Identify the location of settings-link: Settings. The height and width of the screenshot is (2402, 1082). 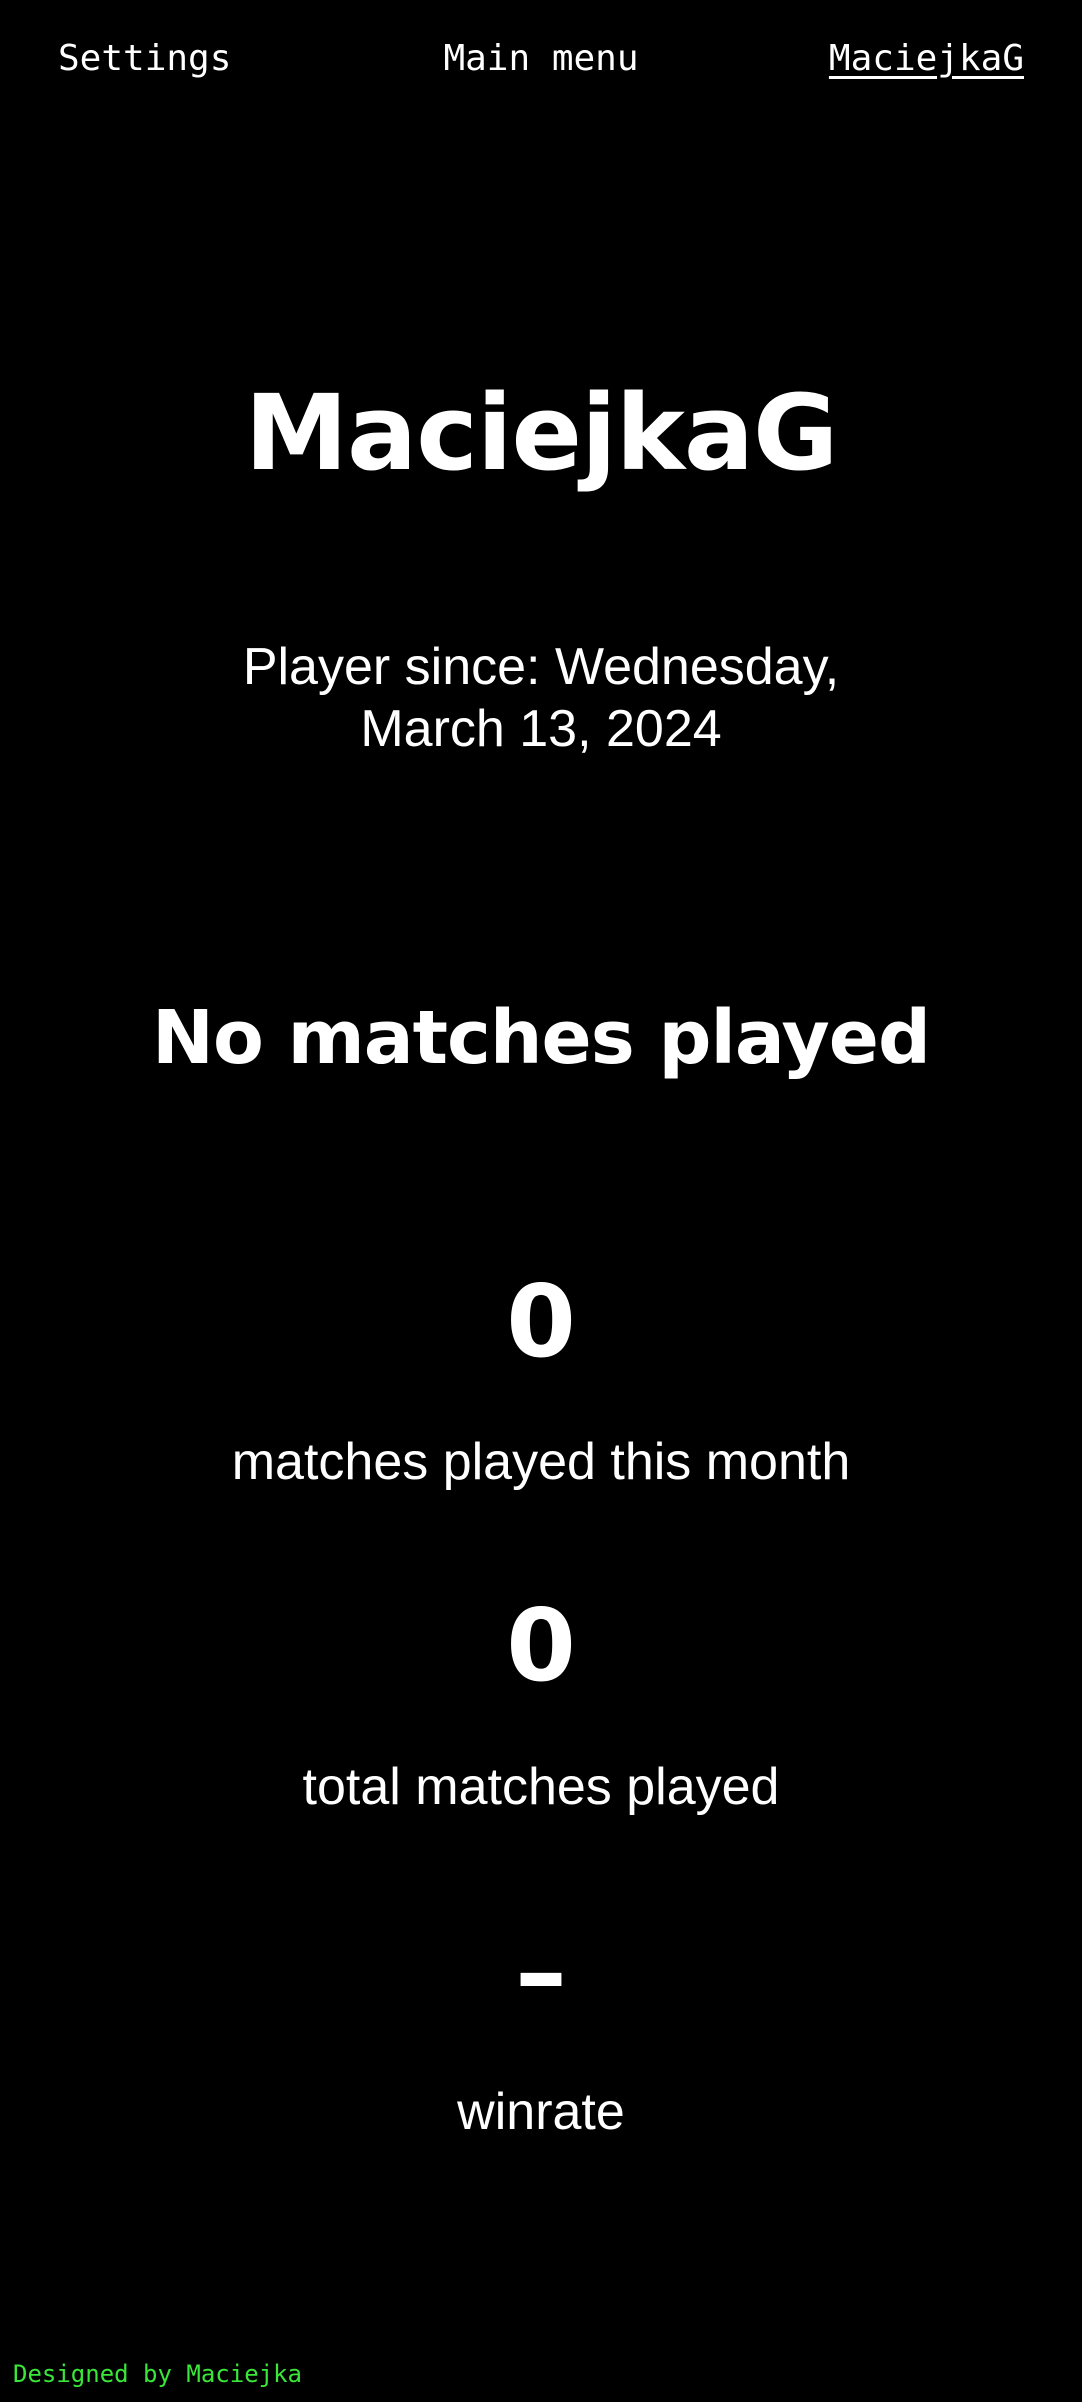
(144, 58).